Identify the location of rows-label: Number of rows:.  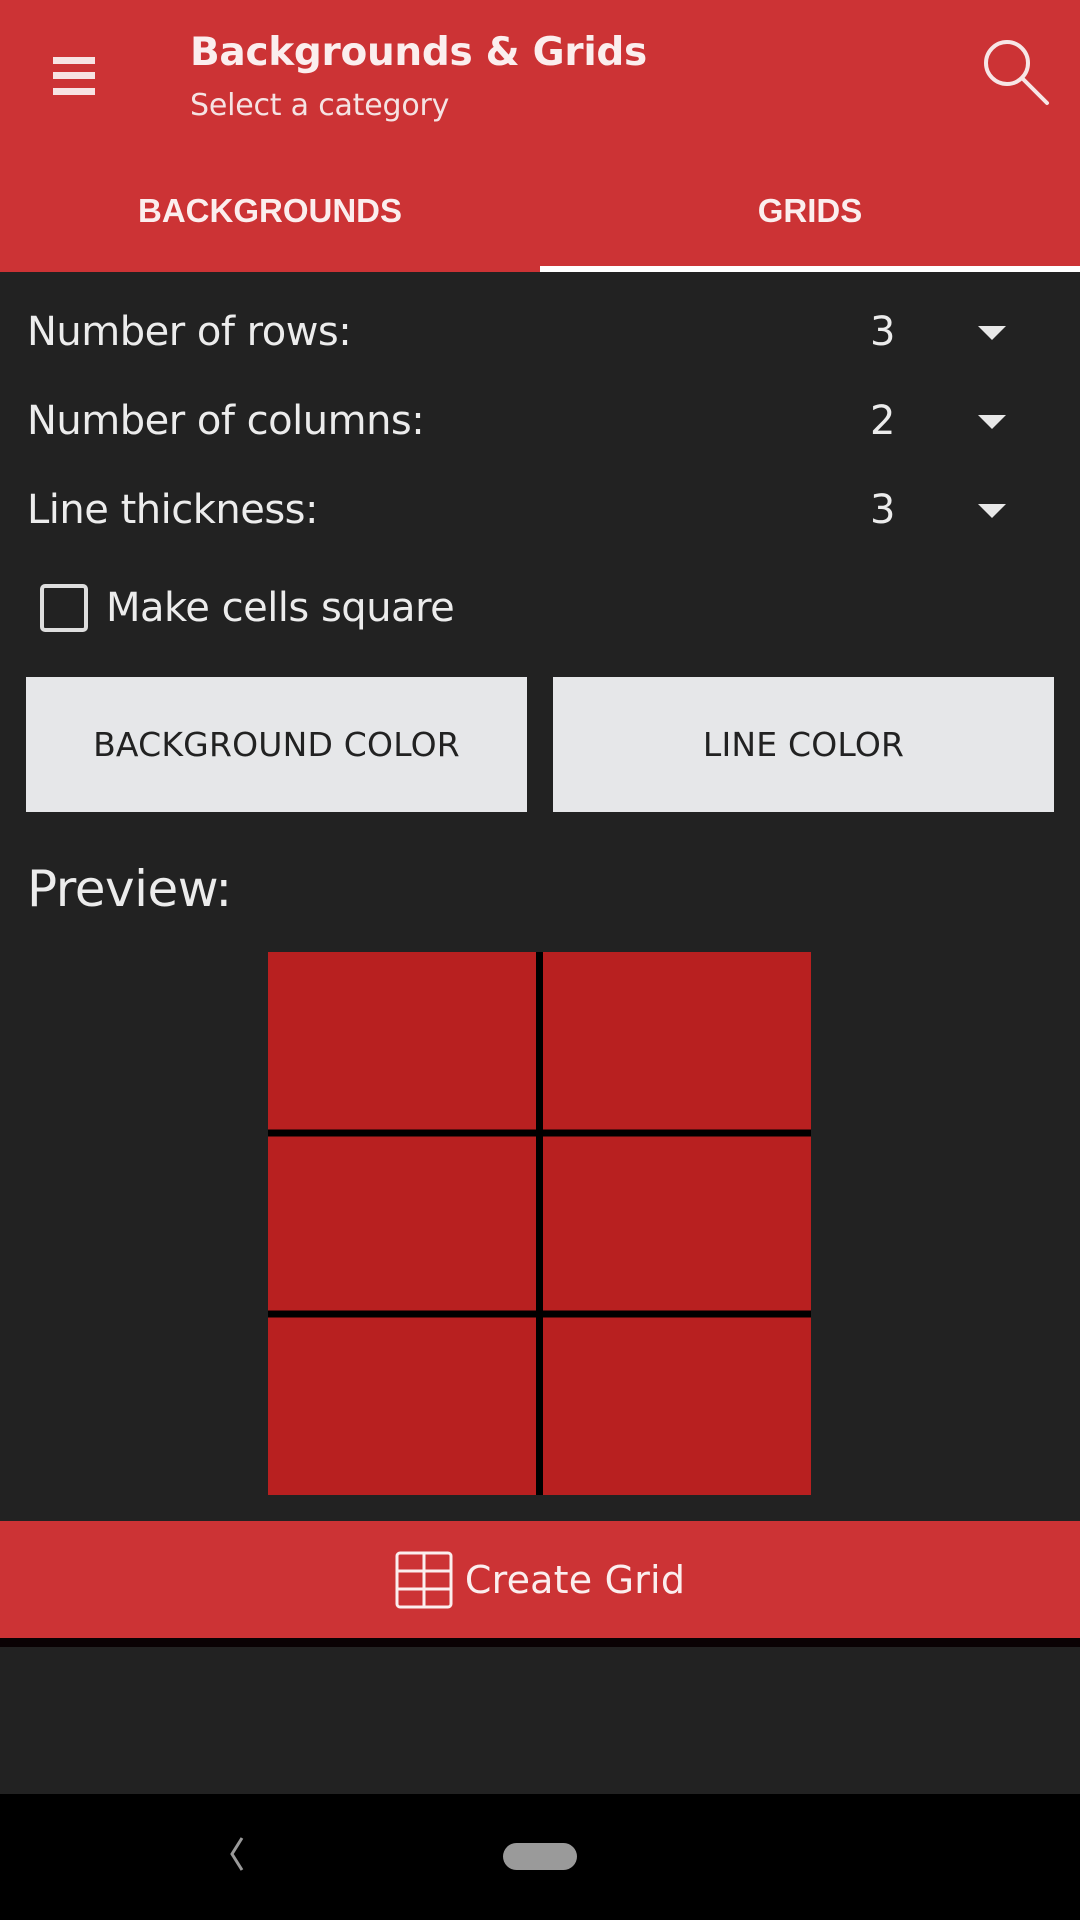
(189, 332).